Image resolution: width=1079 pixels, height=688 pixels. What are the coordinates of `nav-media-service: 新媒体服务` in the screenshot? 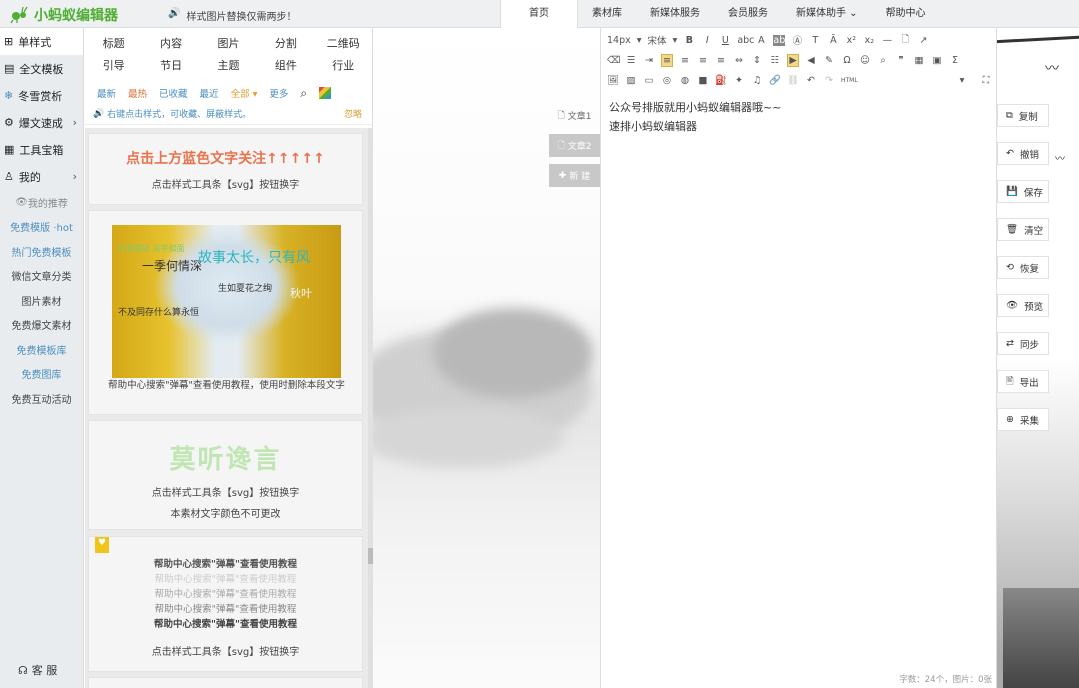 It's located at (675, 14).